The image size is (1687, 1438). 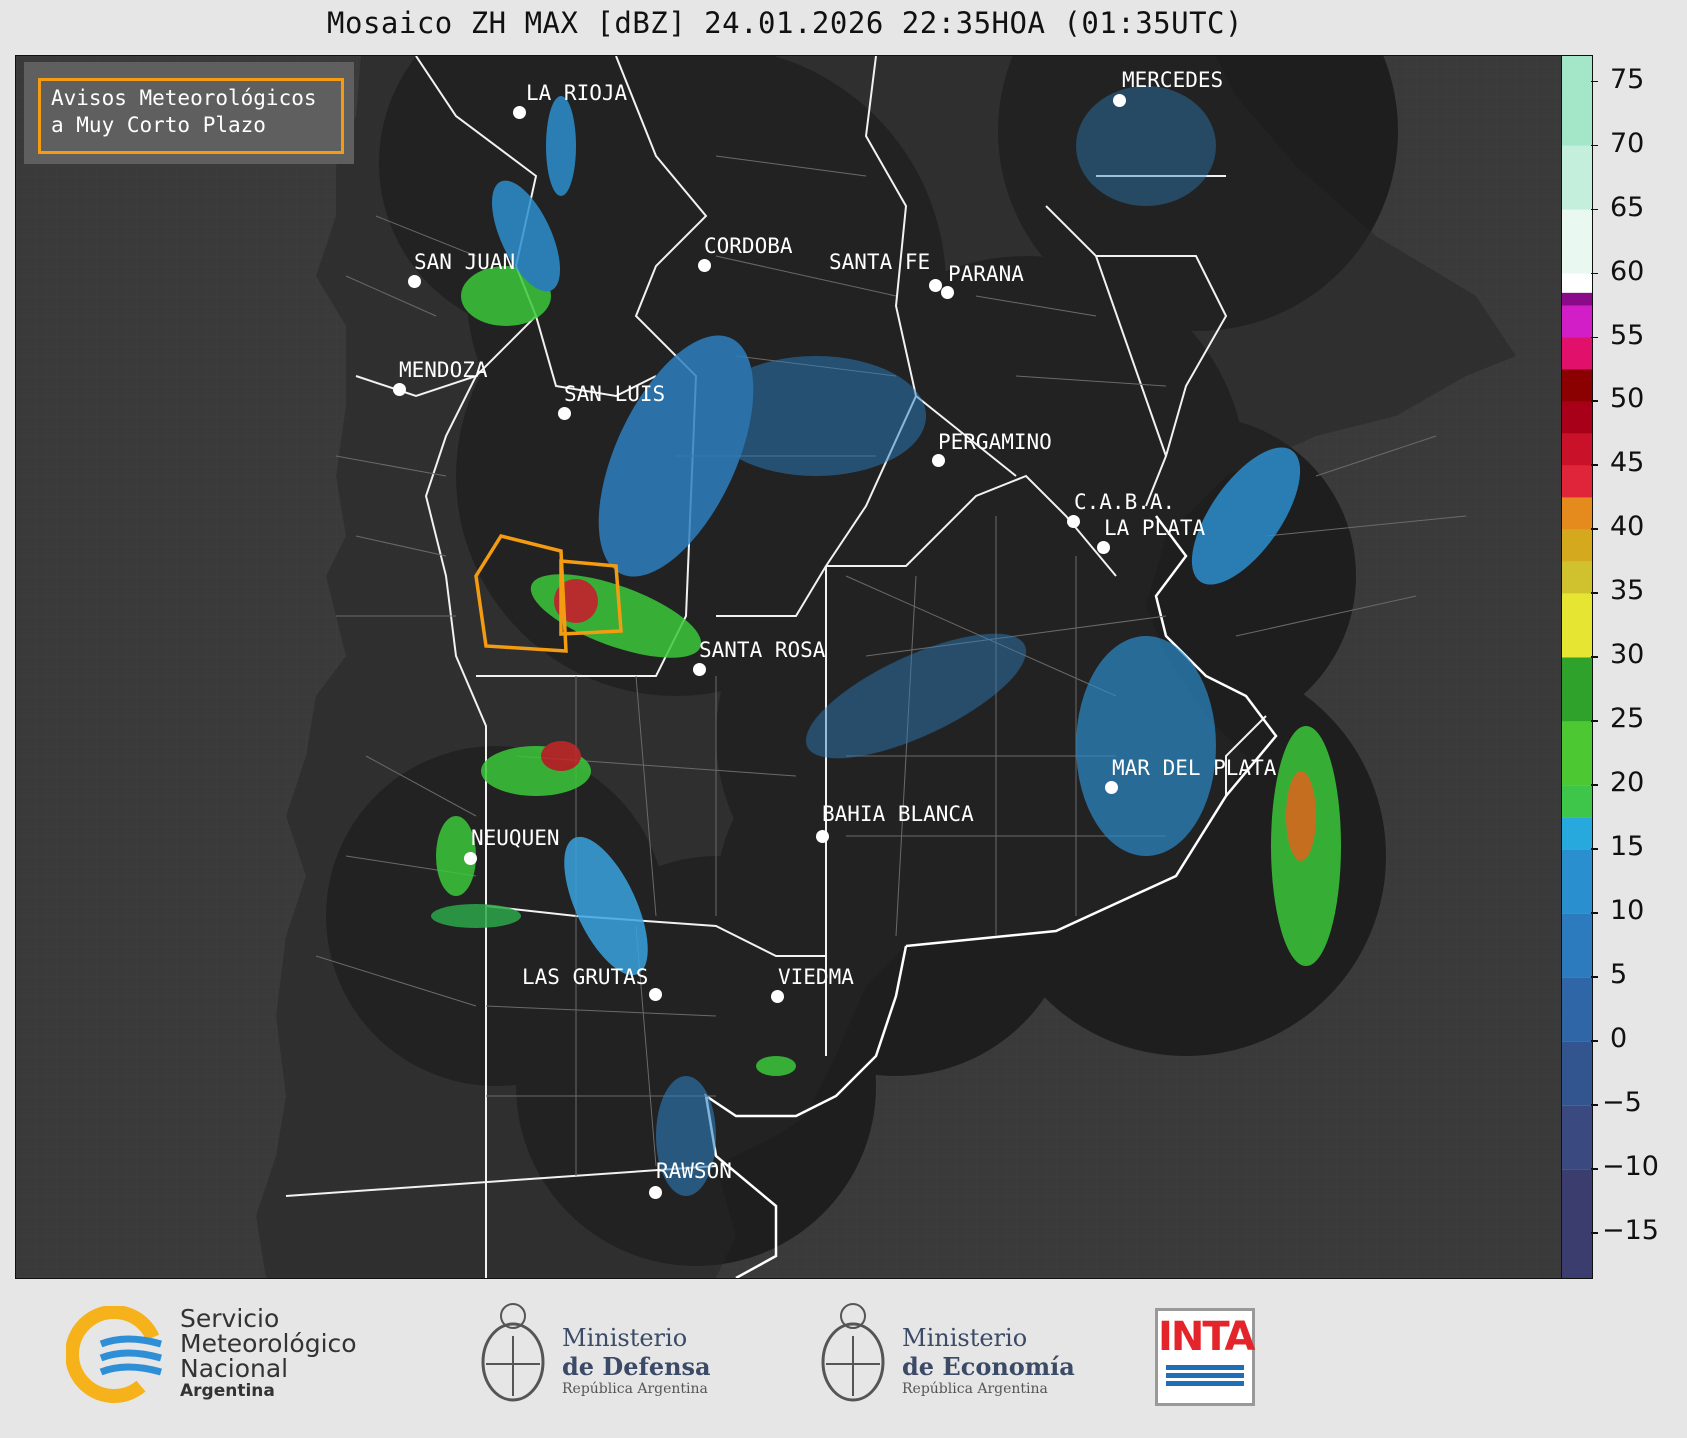 What do you see at coordinates (1627, 463) in the screenshot?
I see `colorbar-tick-label: 45` at bounding box center [1627, 463].